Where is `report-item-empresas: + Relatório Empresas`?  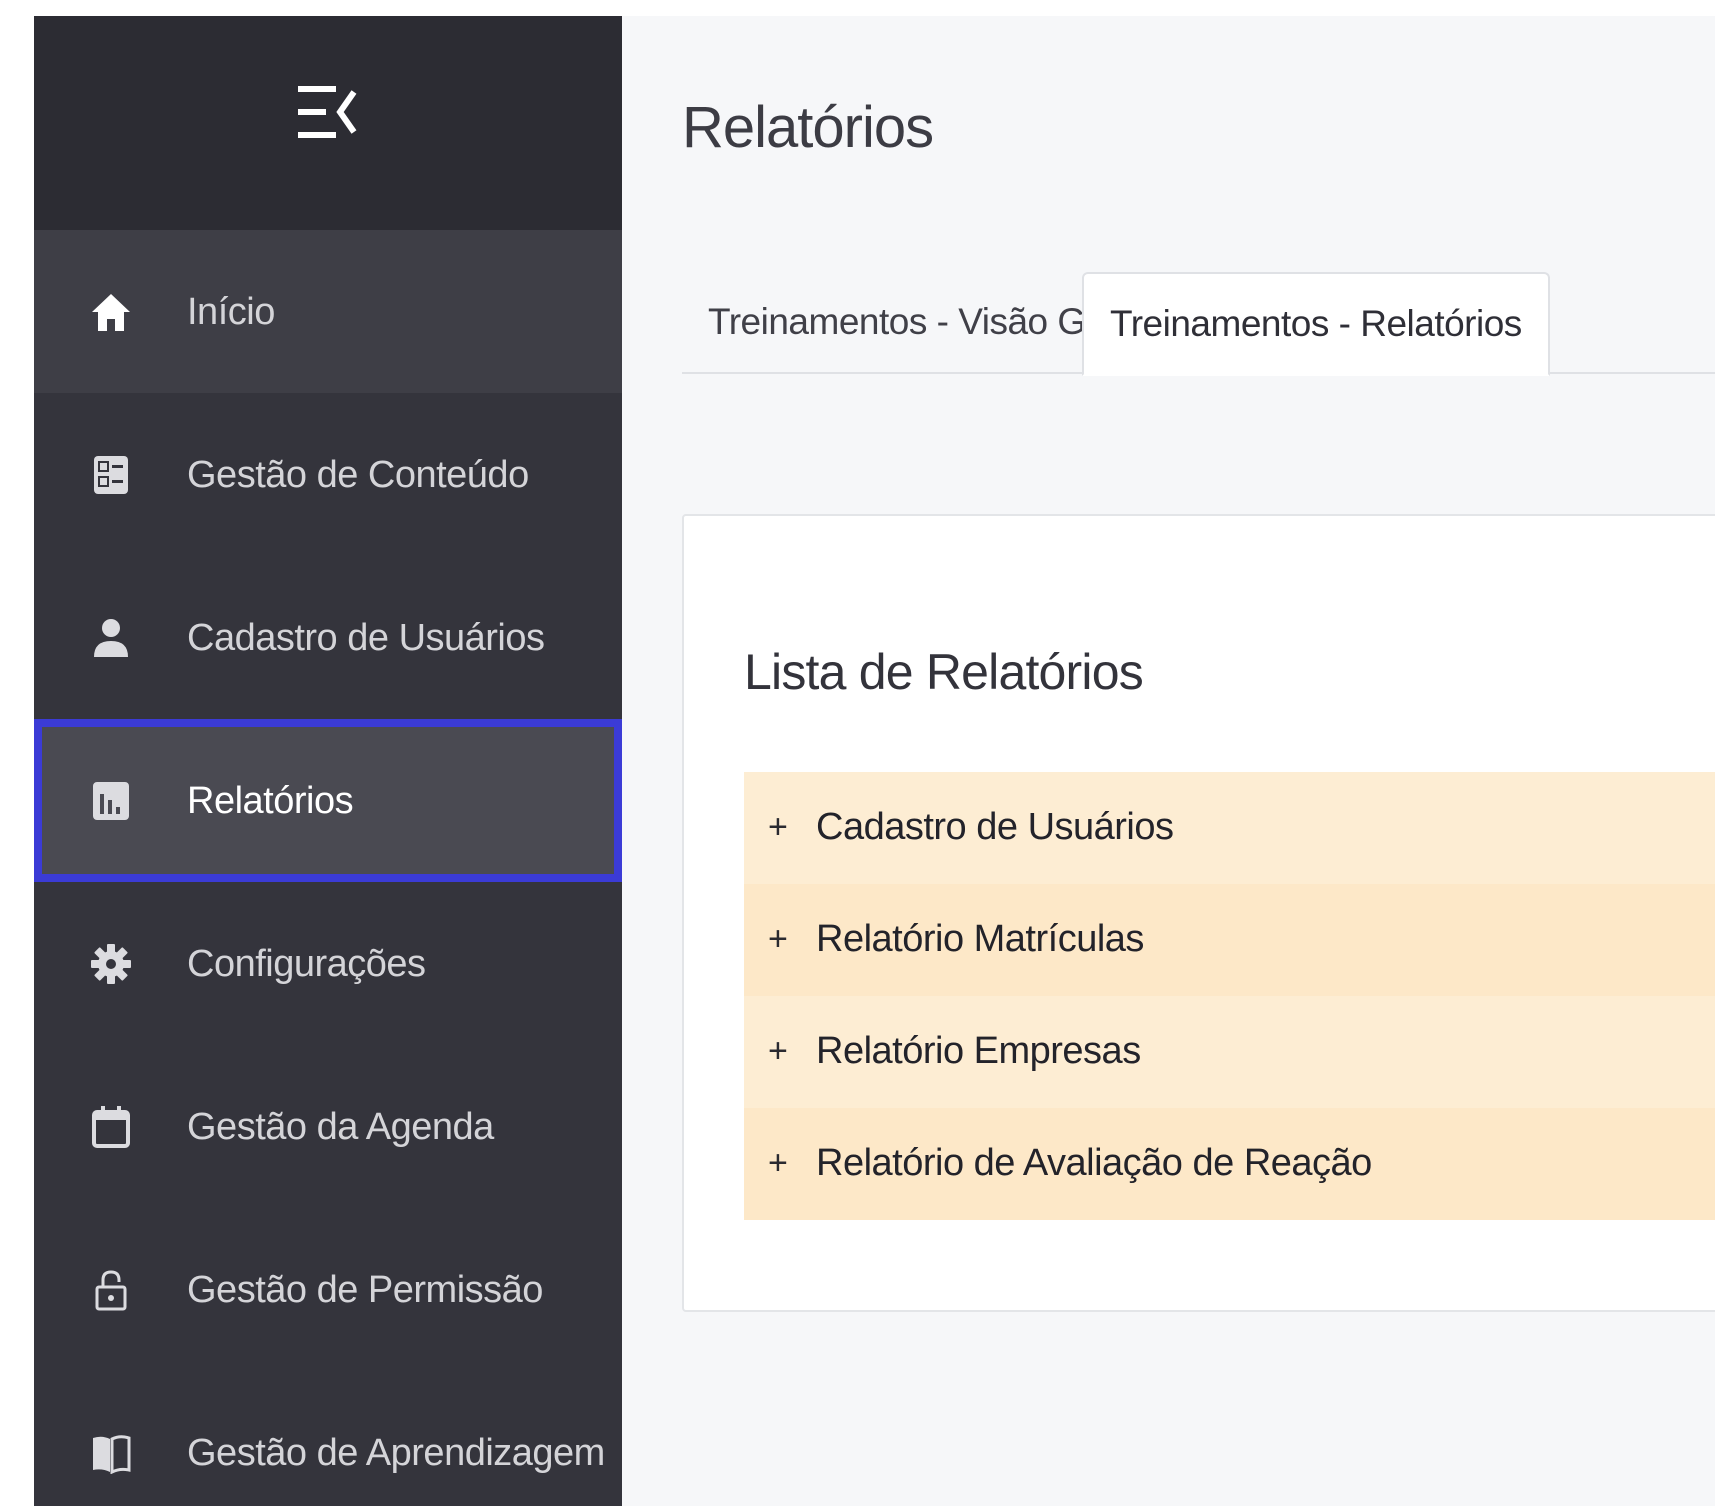
report-item-empresas: + Relatório Empresas is located at coordinates (1229, 1052).